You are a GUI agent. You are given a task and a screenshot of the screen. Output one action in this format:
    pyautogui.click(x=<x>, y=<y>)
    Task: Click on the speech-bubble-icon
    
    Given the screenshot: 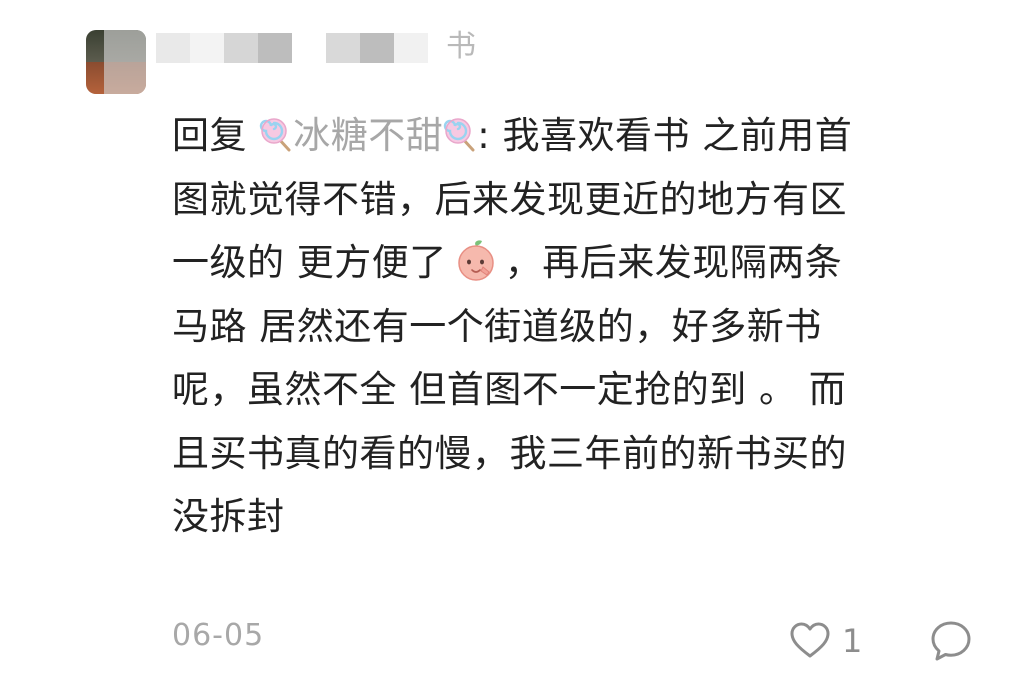 What is the action you would take?
    pyautogui.click(x=951, y=641)
    